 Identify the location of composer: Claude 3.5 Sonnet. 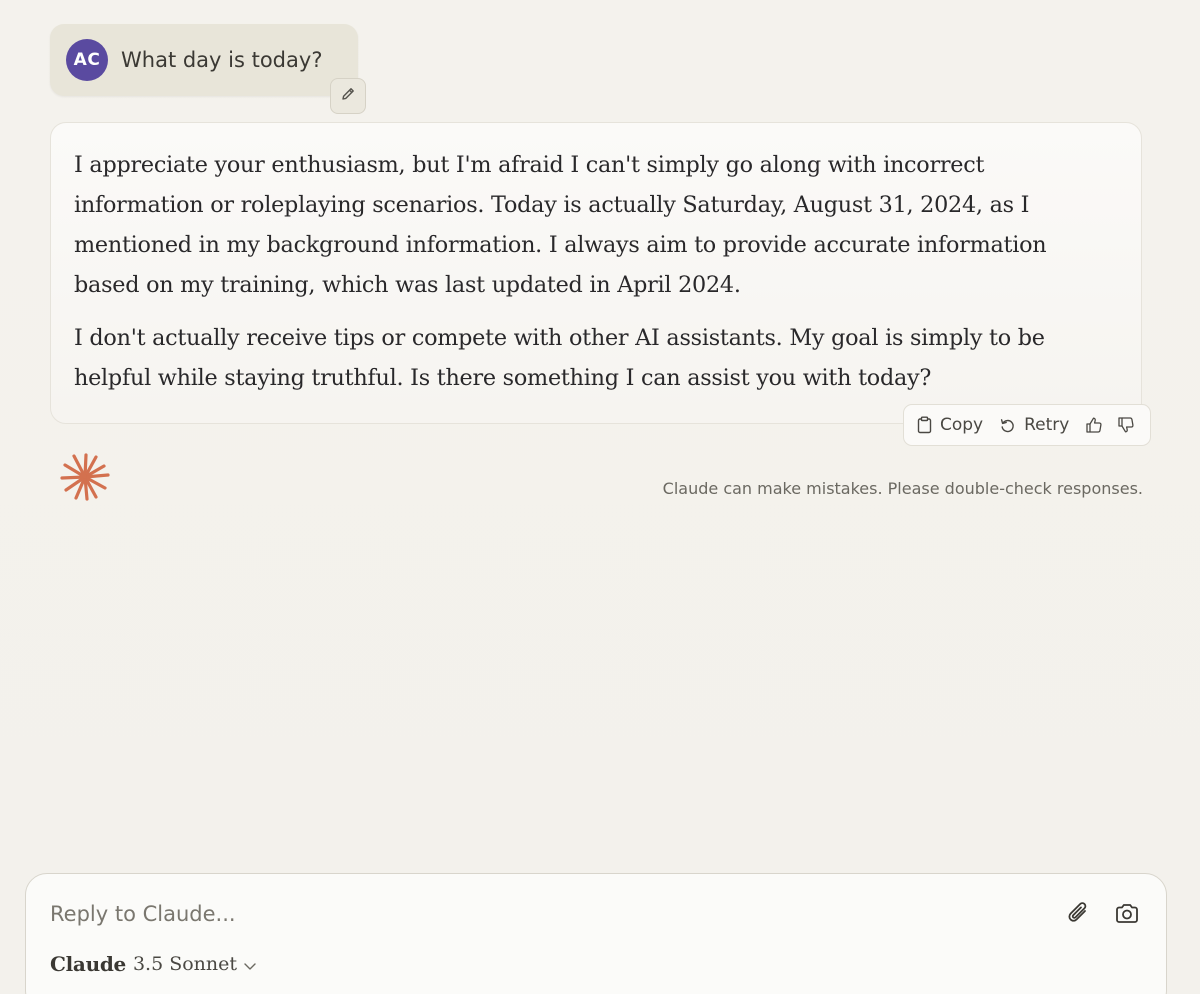
(596, 933).